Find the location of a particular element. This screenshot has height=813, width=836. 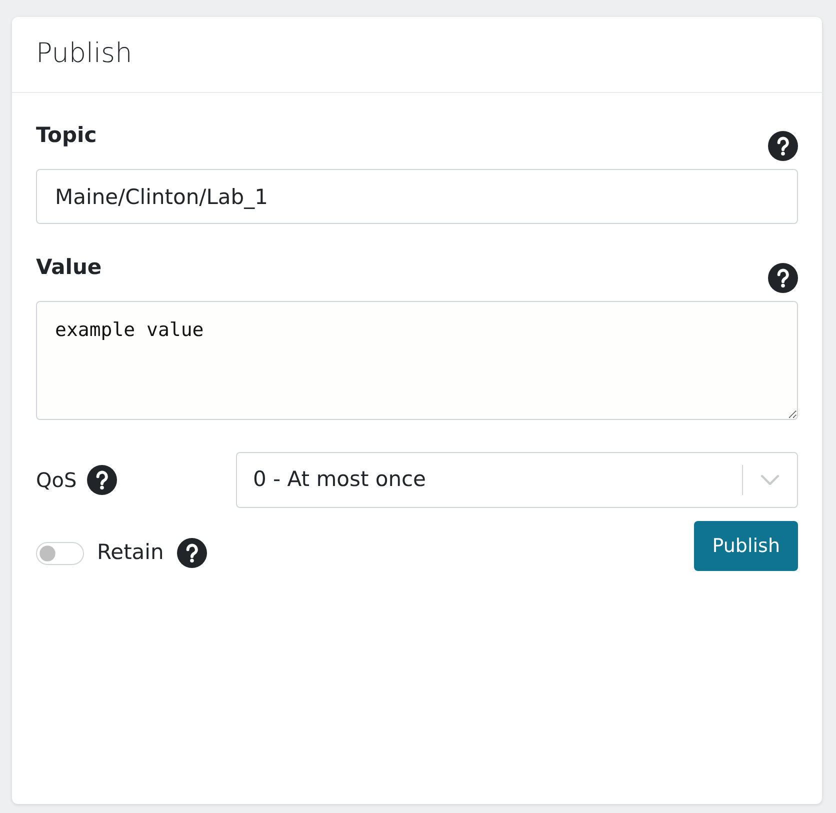

retain-label: Retain is located at coordinates (130, 553).